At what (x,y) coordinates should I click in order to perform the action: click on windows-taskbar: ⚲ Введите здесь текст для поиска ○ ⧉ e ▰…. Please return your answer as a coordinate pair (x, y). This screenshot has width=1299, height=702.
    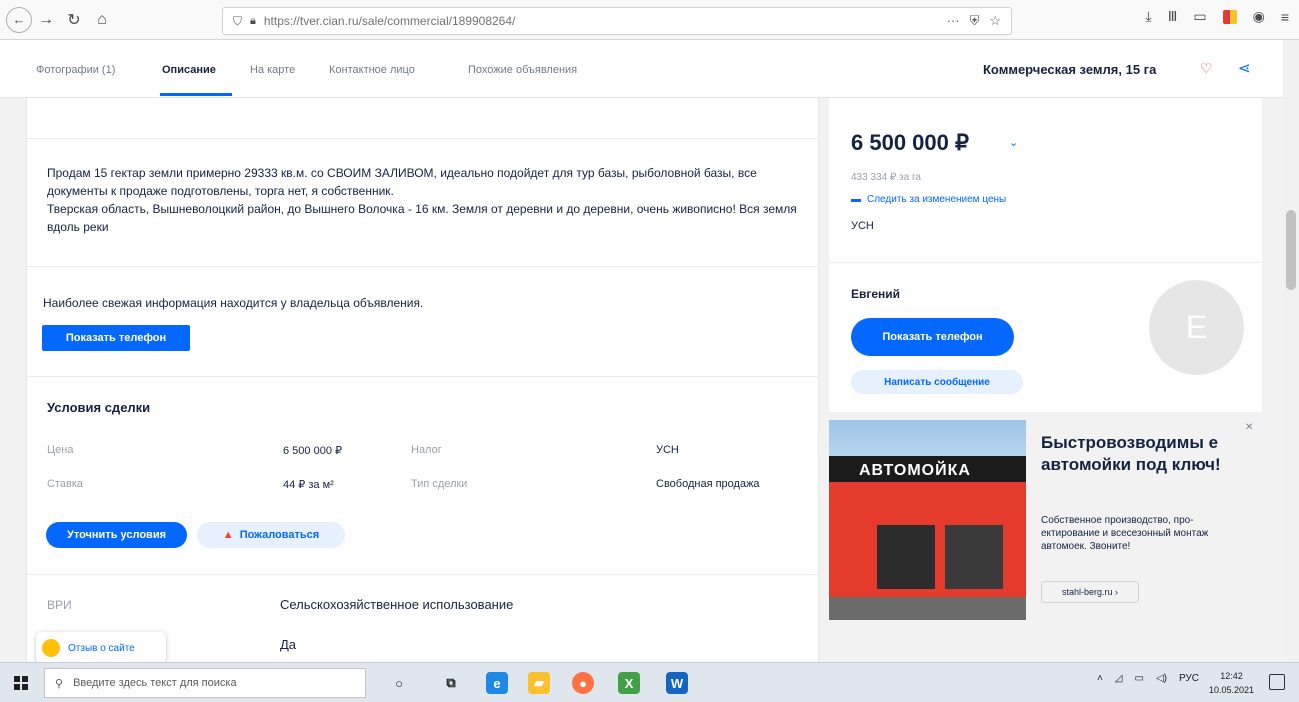
    Looking at the image, I should click on (649, 682).